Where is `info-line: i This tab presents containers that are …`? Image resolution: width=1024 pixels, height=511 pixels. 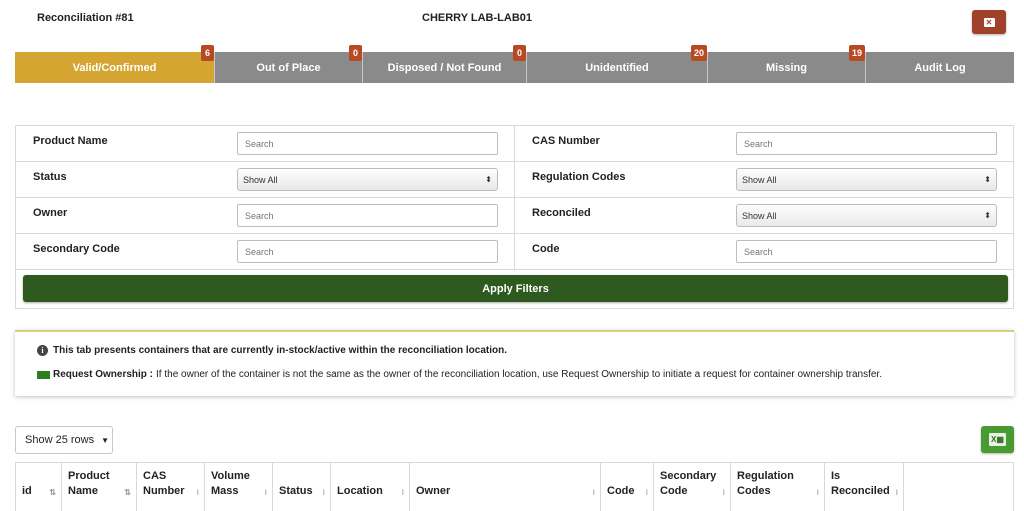 info-line: i This tab presents containers that are … is located at coordinates (272, 350).